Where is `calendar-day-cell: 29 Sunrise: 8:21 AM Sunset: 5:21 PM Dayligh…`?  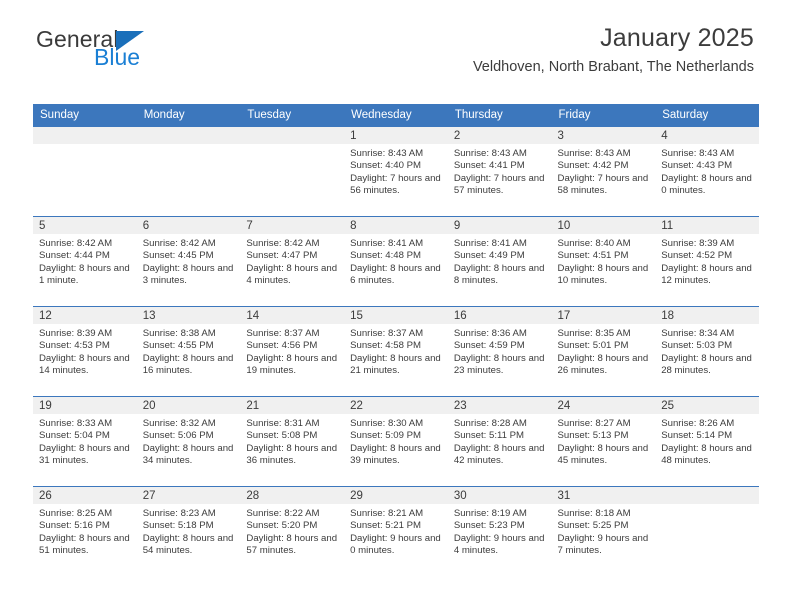
calendar-day-cell: 29 Sunrise: 8:21 AM Sunset: 5:21 PM Dayligh… is located at coordinates (396, 531).